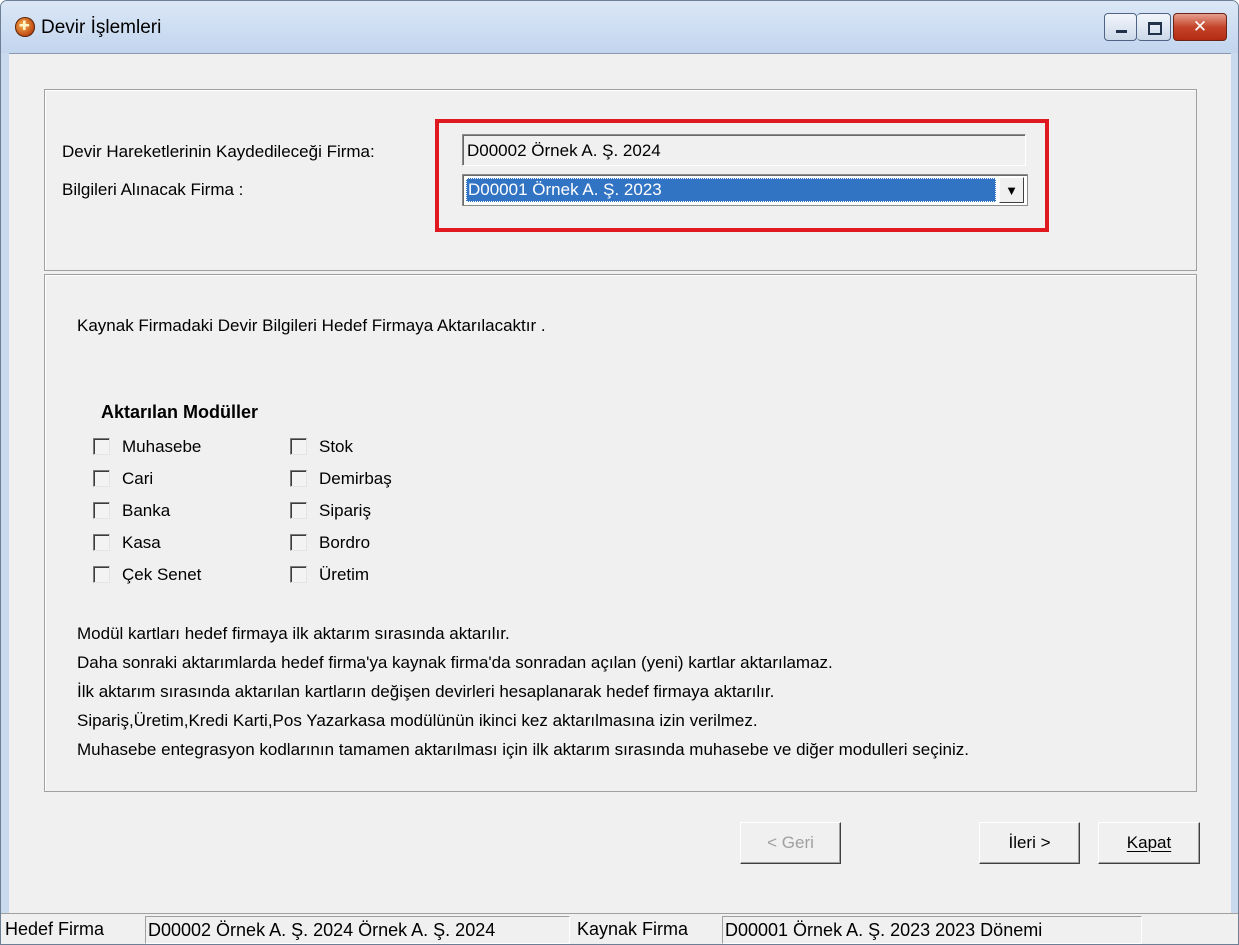 The width and height of the screenshot is (1239, 945). What do you see at coordinates (633, 929) in the screenshot?
I see `status-source-label: Kaynak Firma` at bounding box center [633, 929].